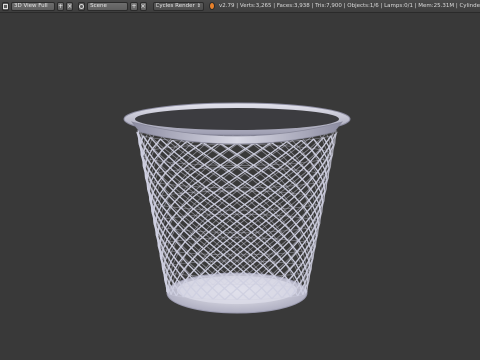 This screenshot has height=360, width=480. What do you see at coordinates (237, 119) in the screenshot?
I see `rim-opening` at bounding box center [237, 119].